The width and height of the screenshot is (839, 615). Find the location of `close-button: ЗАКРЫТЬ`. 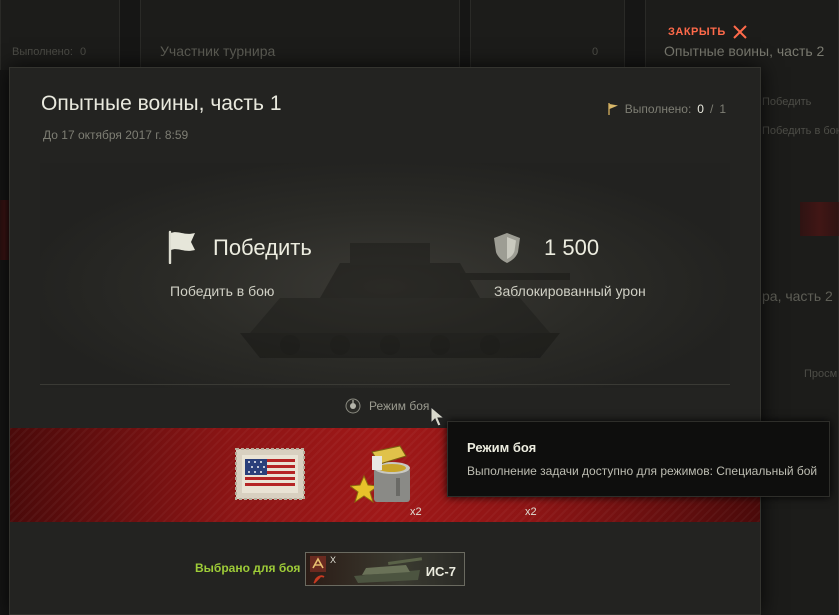

close-button: ЗАКРЫТЬ is located at coordinates (708, 32).